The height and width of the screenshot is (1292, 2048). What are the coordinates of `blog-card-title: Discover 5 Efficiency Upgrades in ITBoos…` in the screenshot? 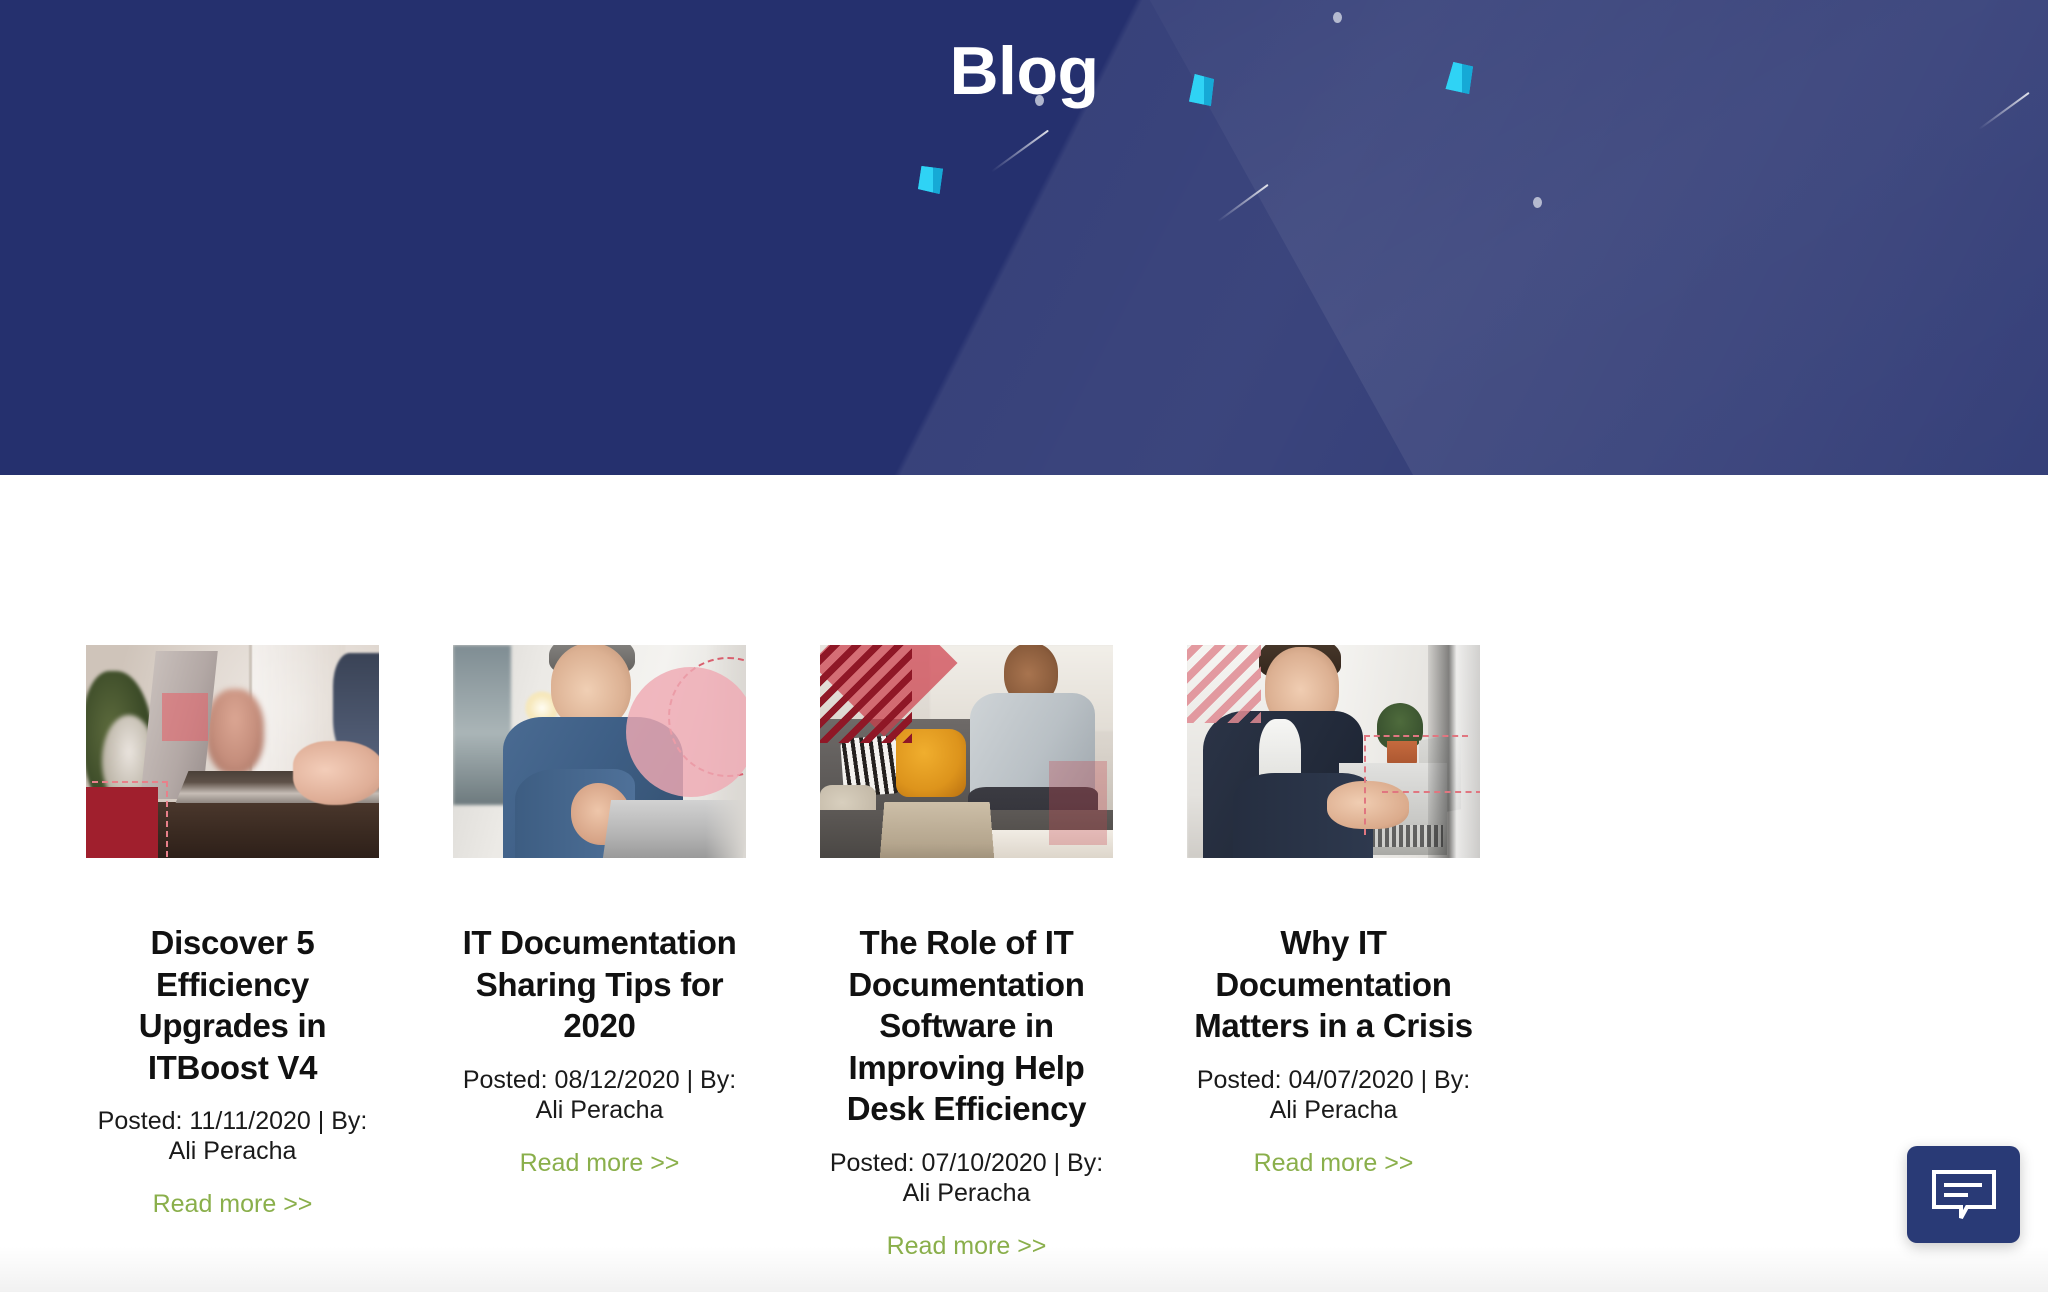 It's located at (232, 1005).